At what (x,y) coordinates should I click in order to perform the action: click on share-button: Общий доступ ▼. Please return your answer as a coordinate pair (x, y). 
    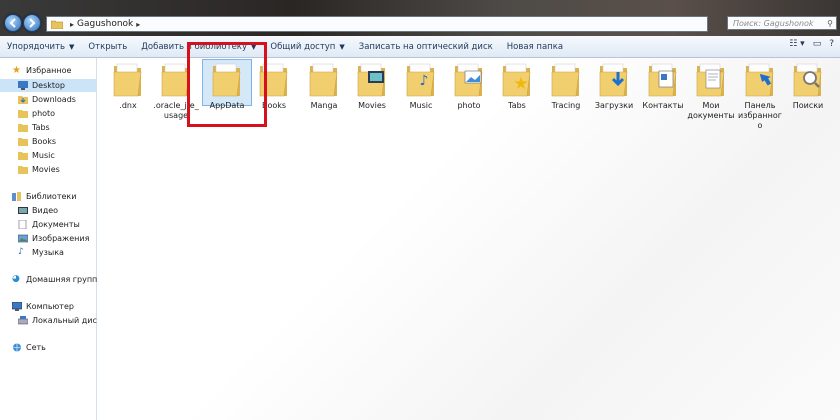
    Looking at the image, I should click on (307, 46).